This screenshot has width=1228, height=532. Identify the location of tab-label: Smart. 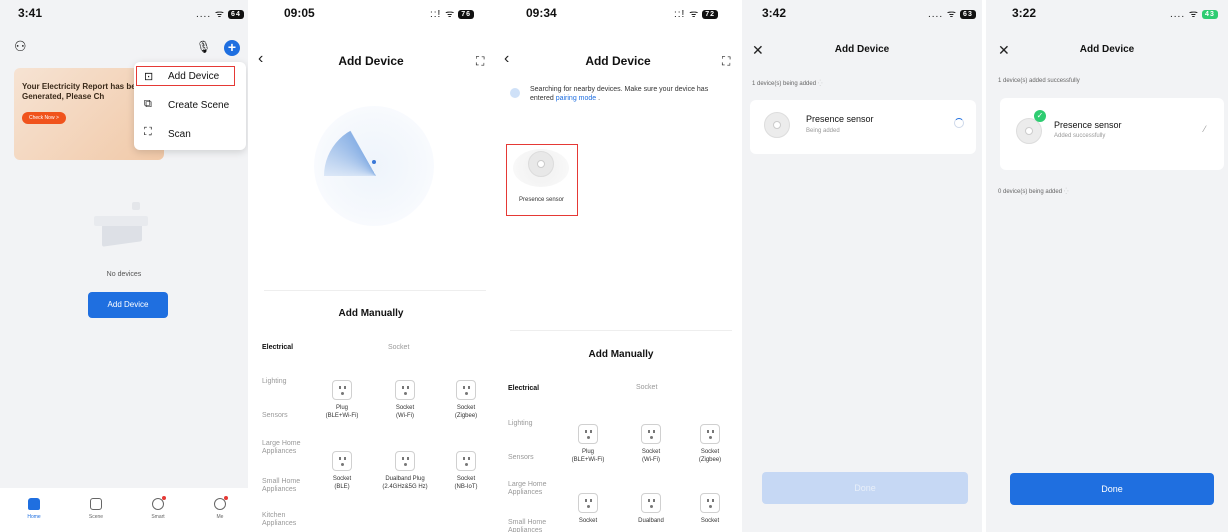
(158, 517).